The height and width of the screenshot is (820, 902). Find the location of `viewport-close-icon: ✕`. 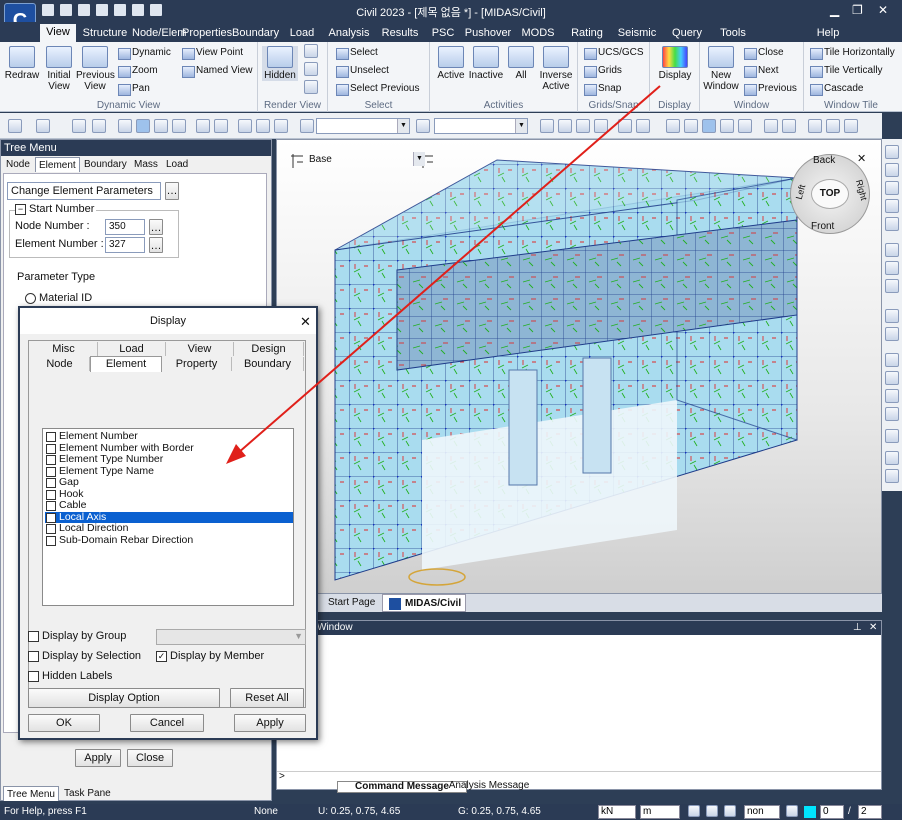

viewport-close-icon: ✕ is located at coordinates (861, 158).